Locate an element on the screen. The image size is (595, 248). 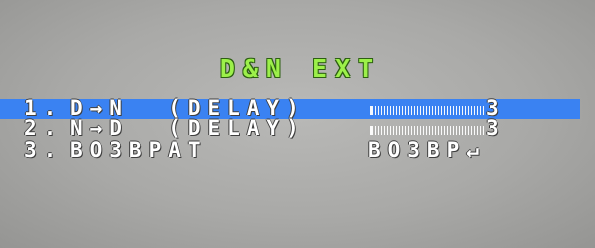
menu-title: D&N EXT is located at coordinates (300, 68).